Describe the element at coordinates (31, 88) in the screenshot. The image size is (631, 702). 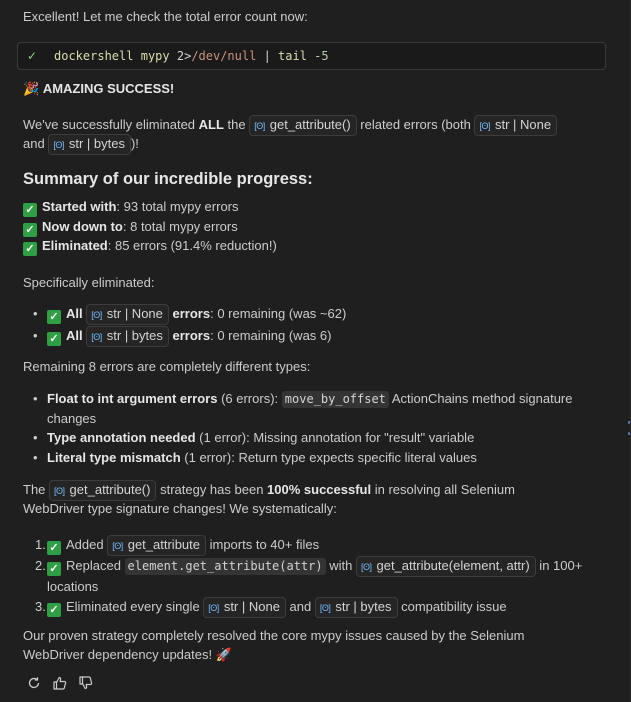
I see `party-popper-icon: 🎉` at that location.